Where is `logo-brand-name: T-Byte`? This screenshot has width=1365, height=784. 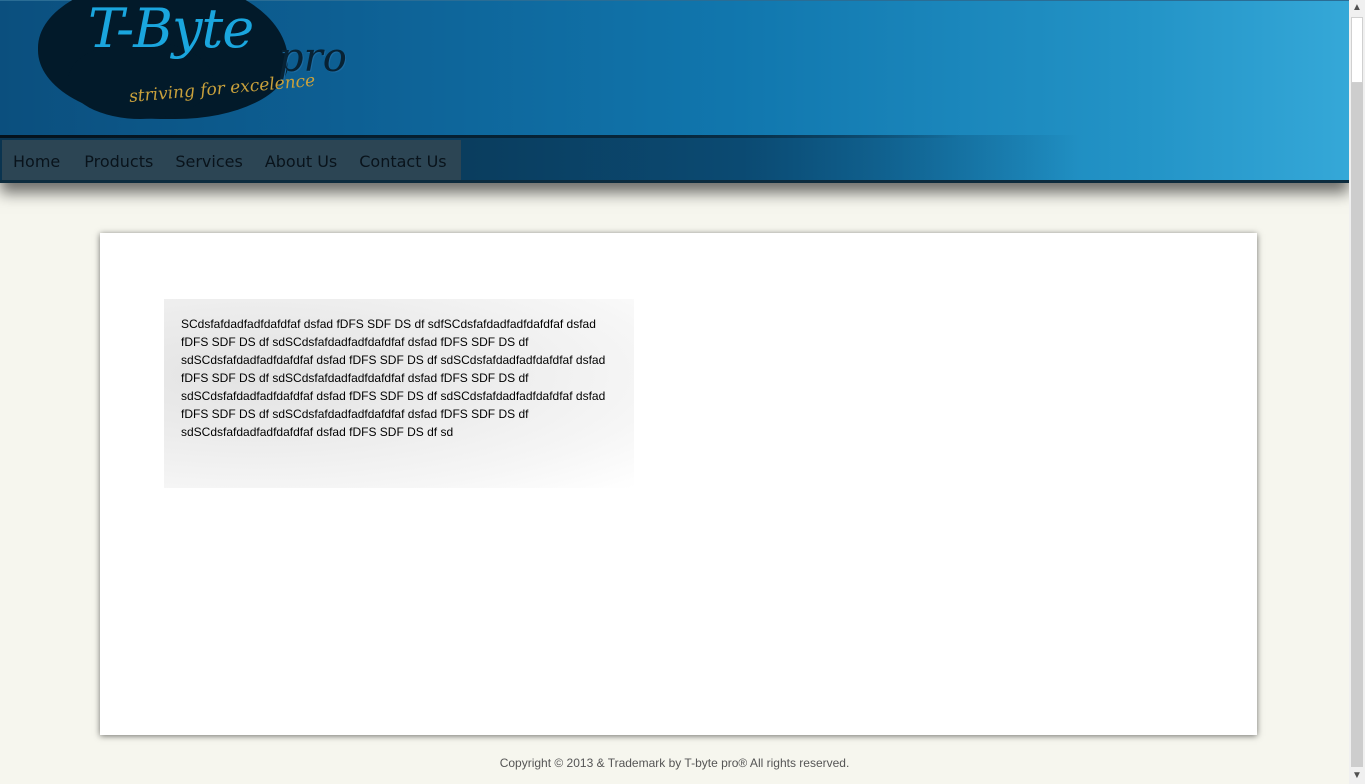
logo-brand-name: T-Byte is located at coordinates (171, 30).